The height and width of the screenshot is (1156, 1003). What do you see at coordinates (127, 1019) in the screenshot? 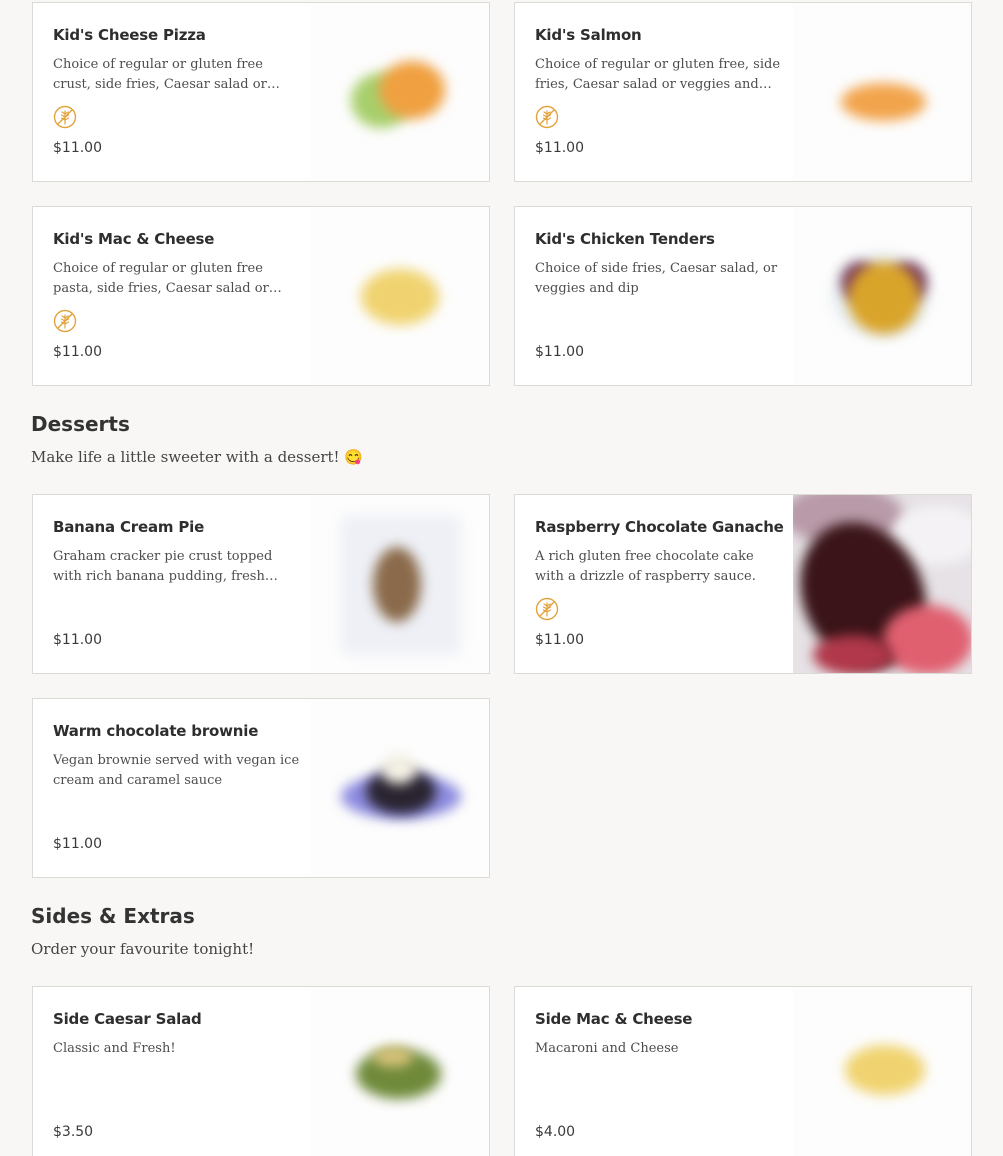
I see `menu-item-name: Side Caesar Salad` at bounding box center [127, 1019].